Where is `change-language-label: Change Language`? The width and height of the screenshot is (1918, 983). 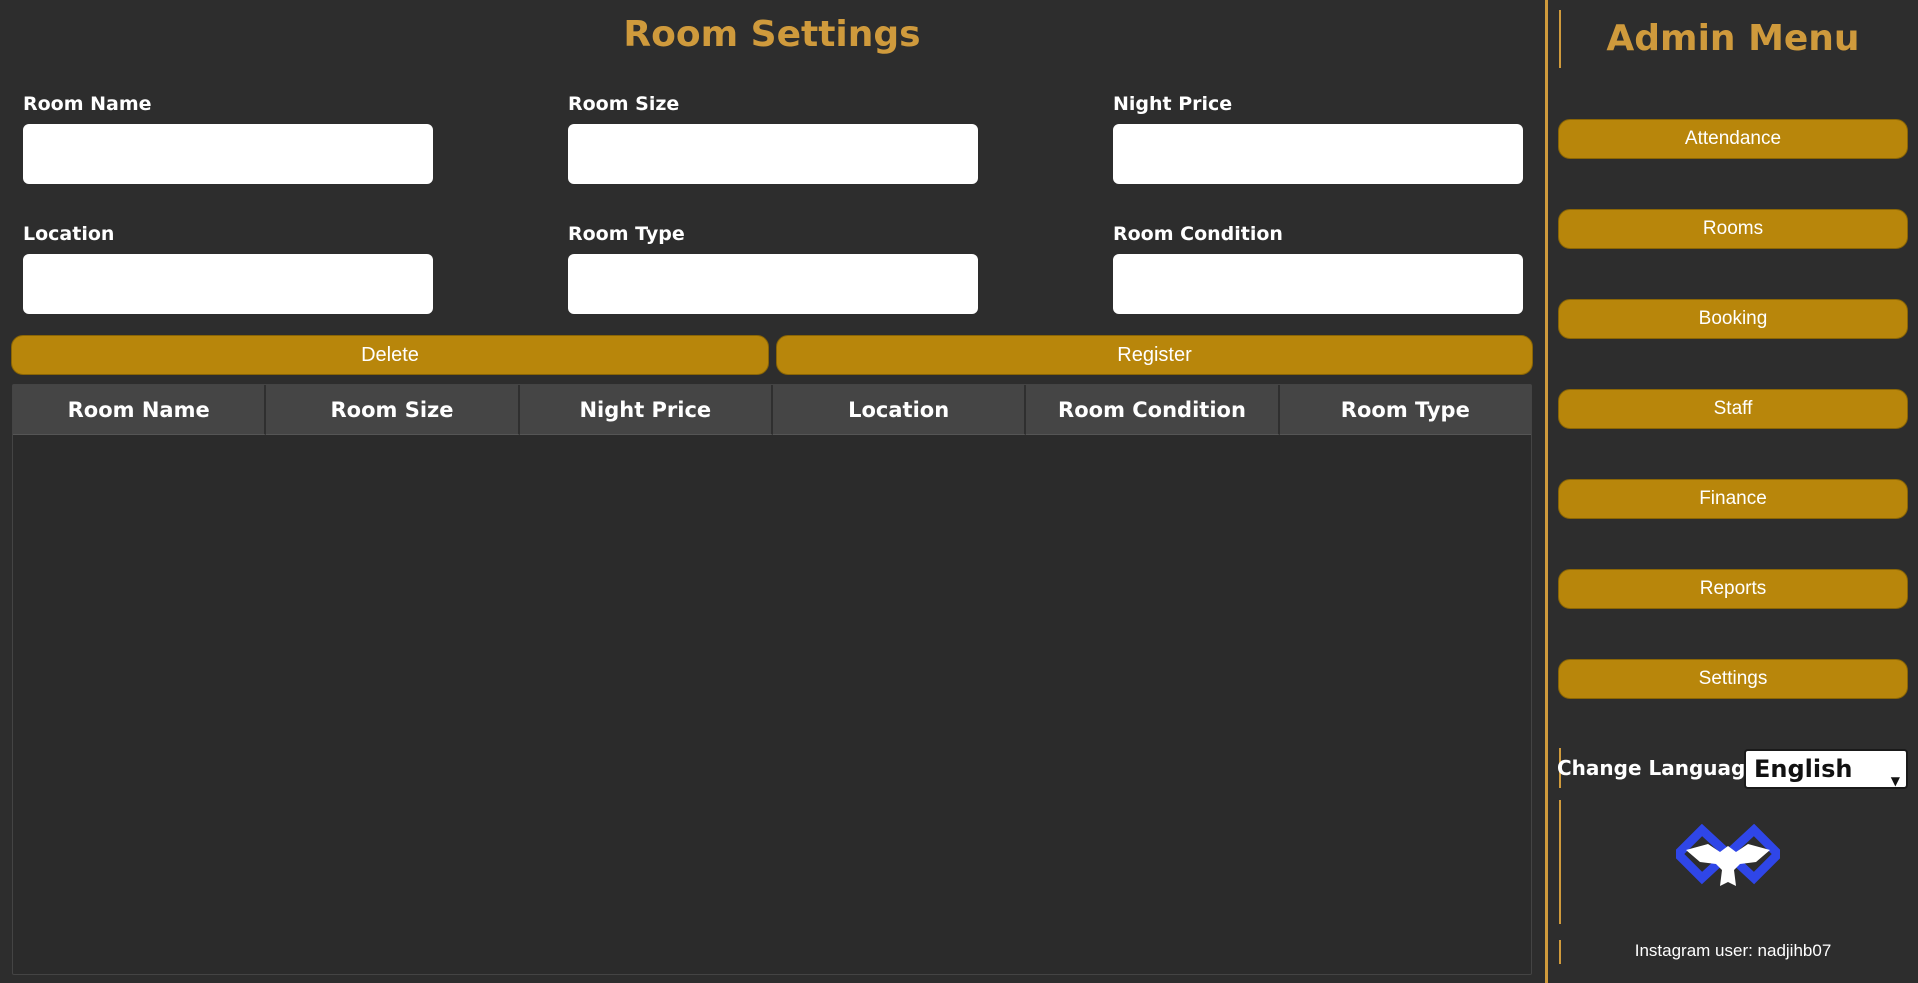 change-language-label: Change Language is located at coordinates (1658, 768).